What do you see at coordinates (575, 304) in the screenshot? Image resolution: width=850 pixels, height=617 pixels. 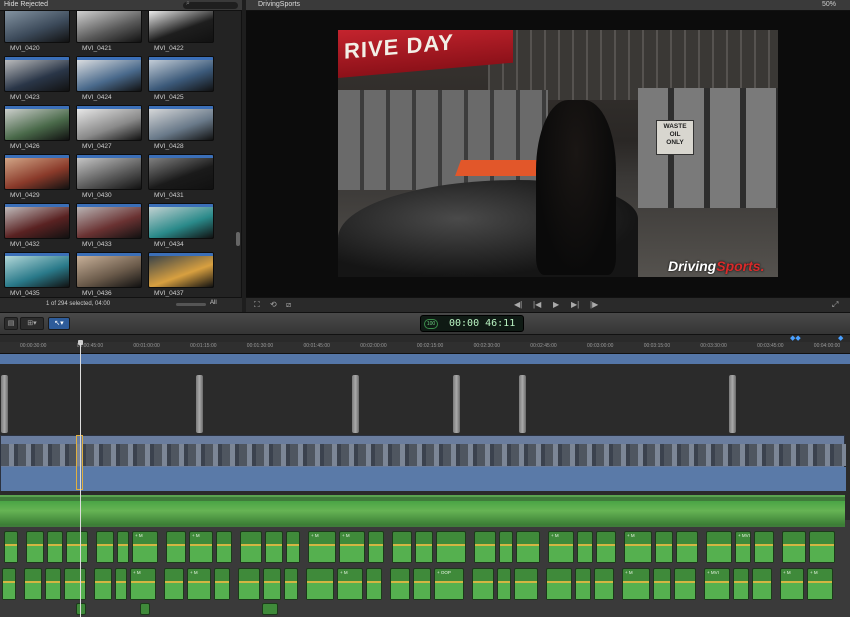 I see `next-frame-icon: ▶|` at bounding box center [575, 304].